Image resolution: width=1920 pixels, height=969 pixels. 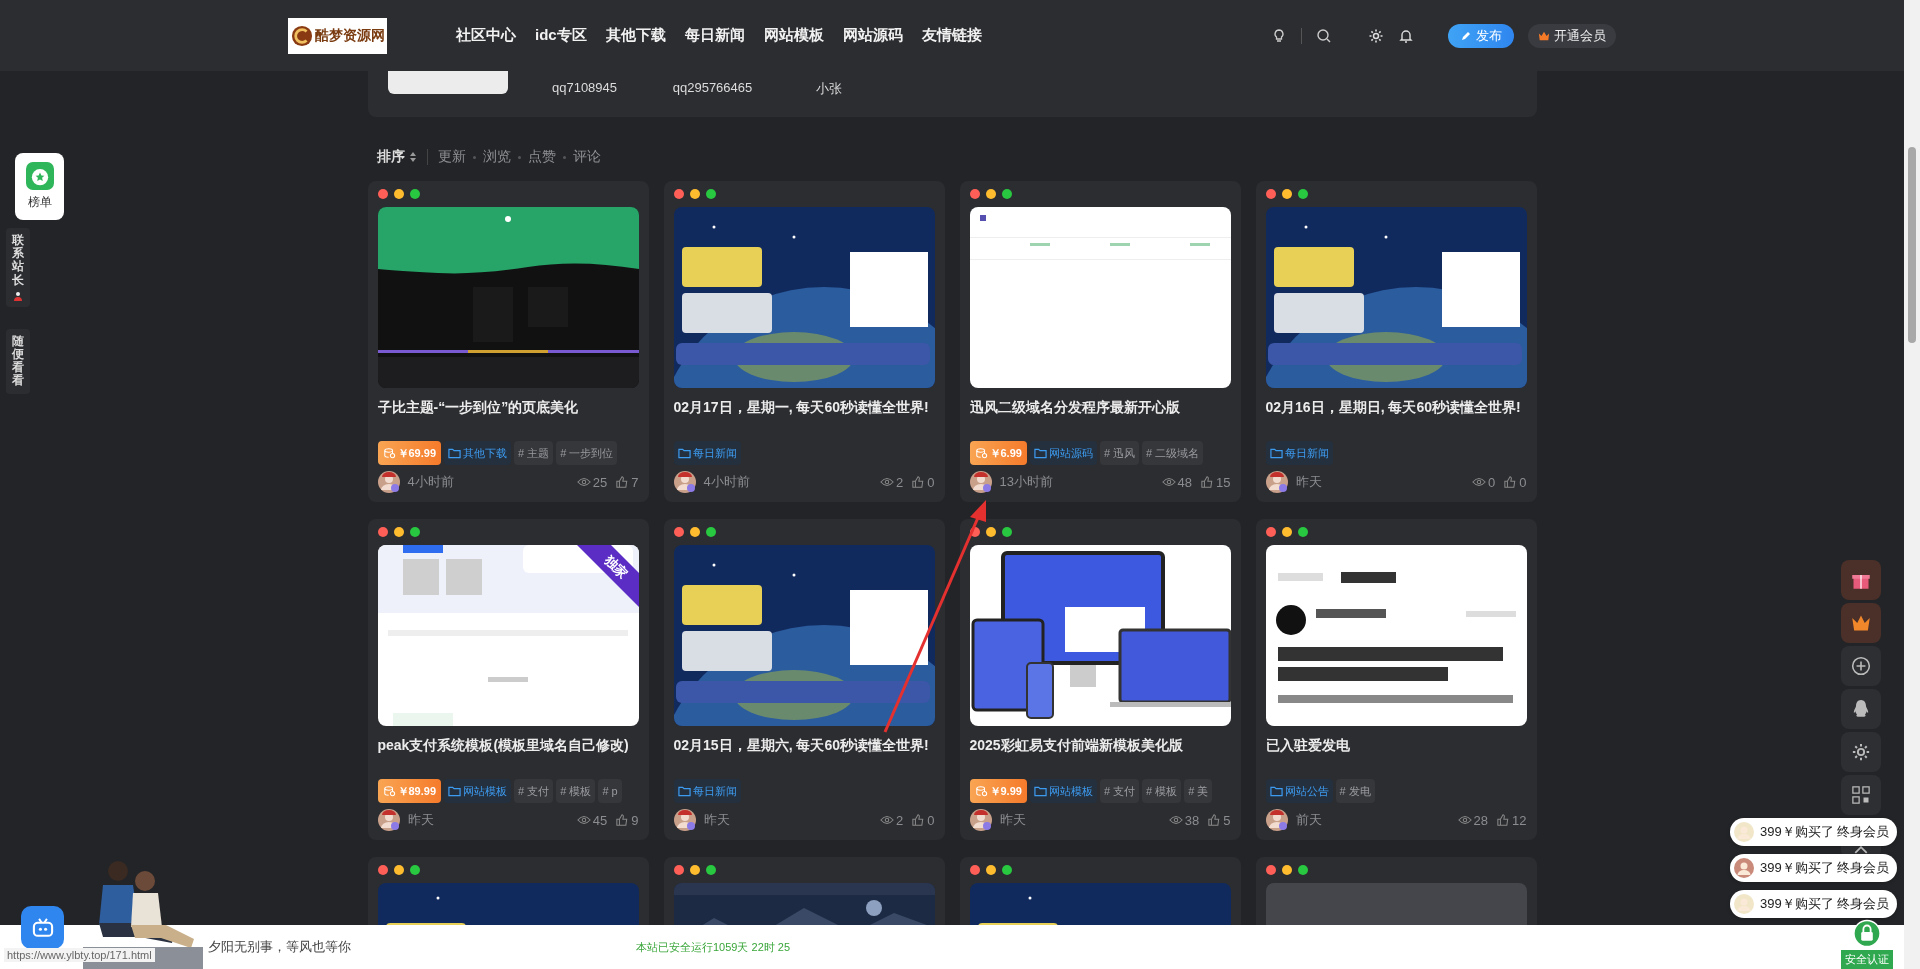 What do you see at coordinates (390, 157) in the screenshot?
I see `sort-label: 排序` at bounding box center [390, 157].